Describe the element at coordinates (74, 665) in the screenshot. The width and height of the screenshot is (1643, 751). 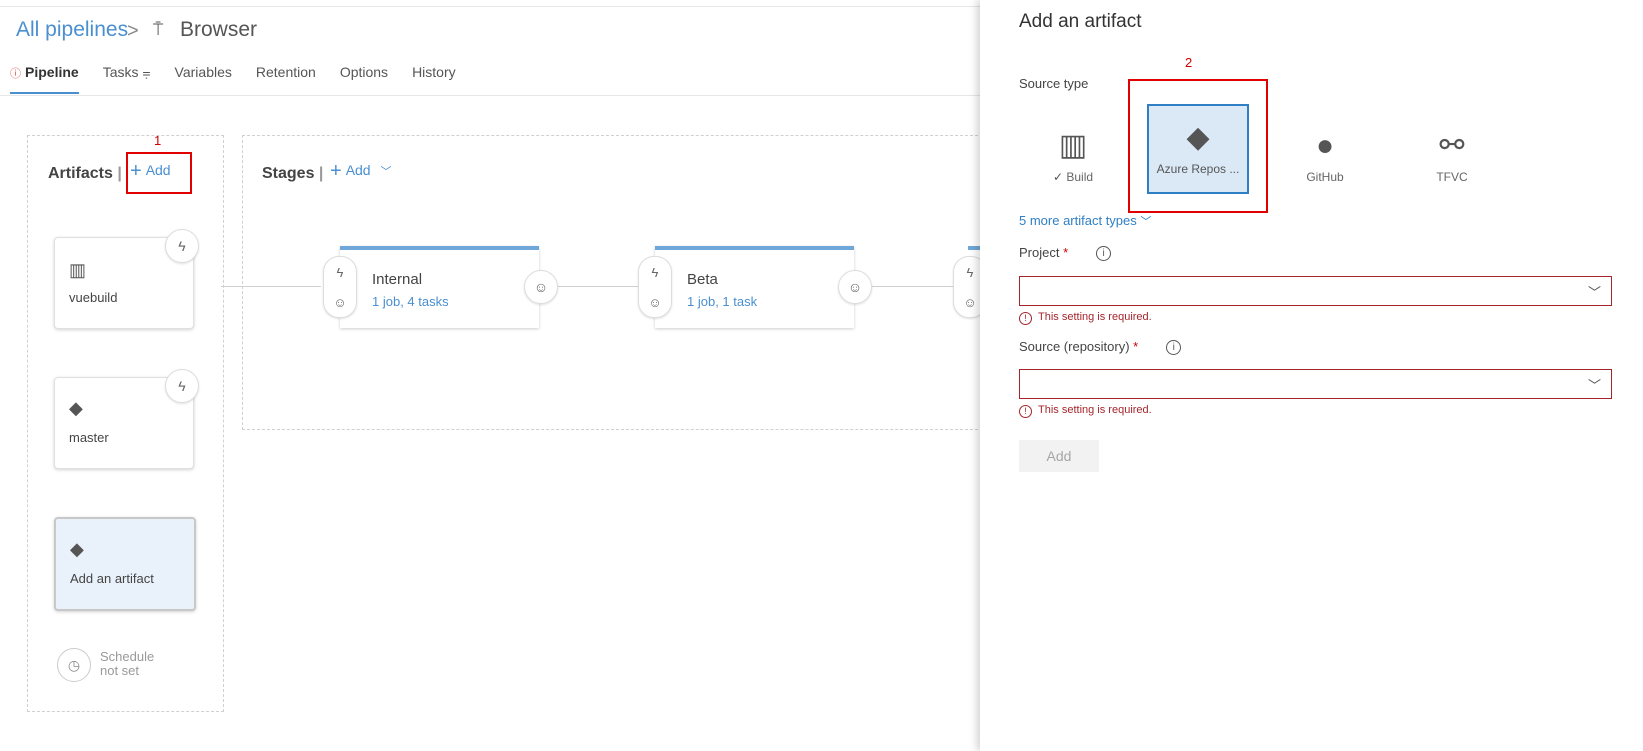
I see `clock-icon: ◷` at that location.